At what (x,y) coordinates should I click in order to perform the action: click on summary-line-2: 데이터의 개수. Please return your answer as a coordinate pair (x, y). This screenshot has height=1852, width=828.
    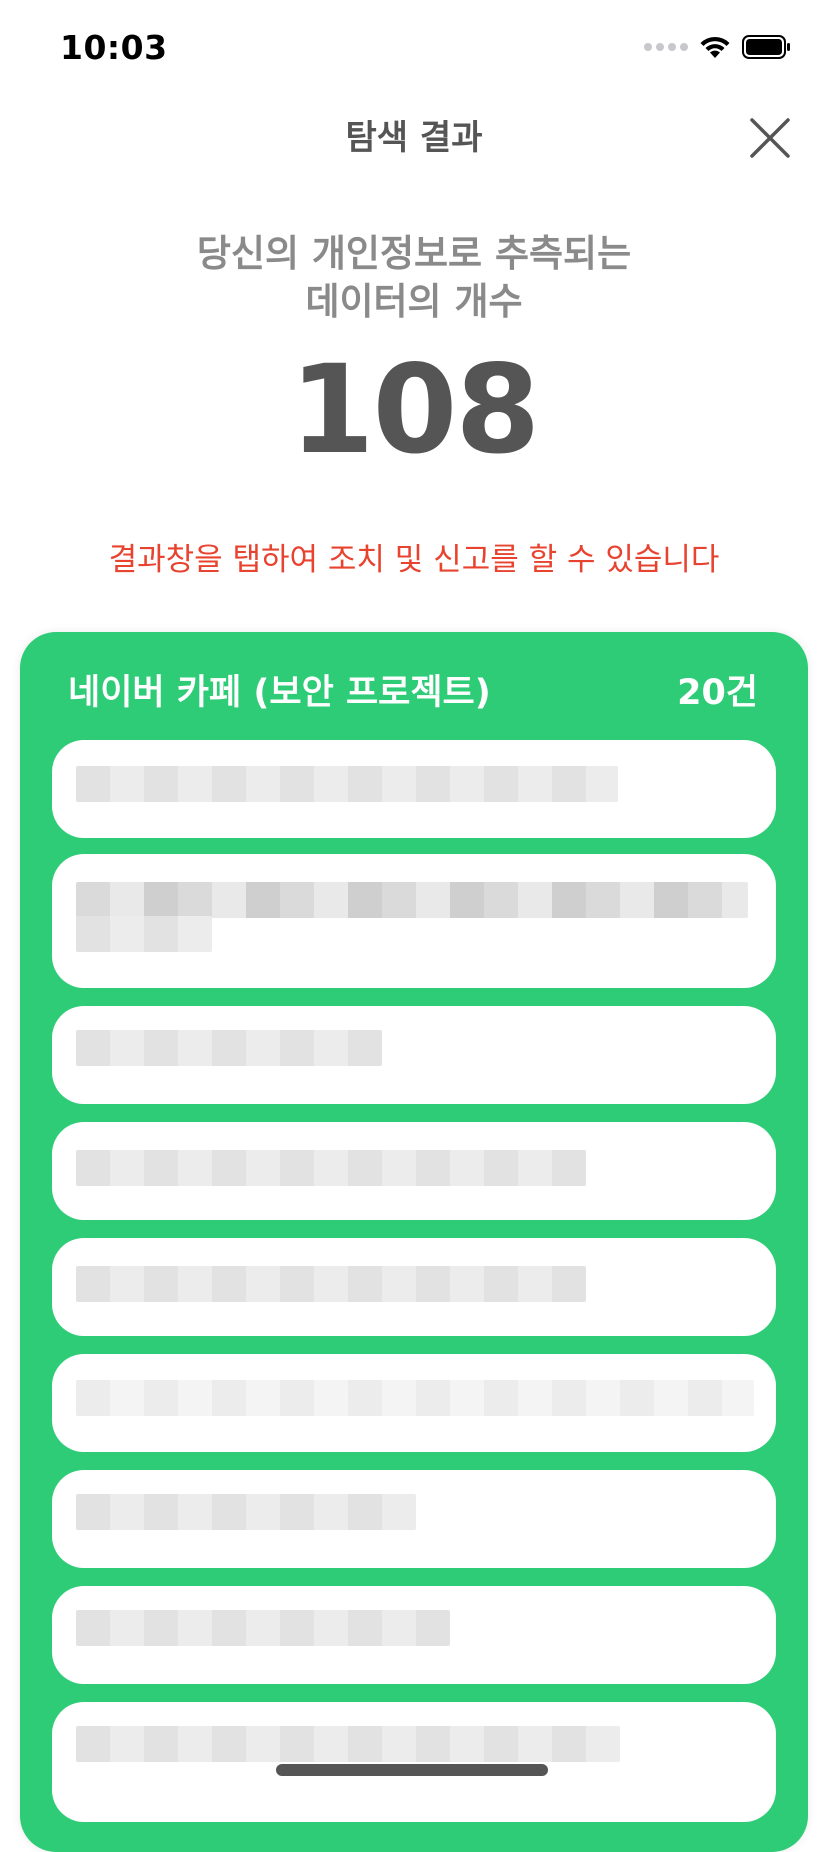
    Looking at the image, I should click on (414, 301).